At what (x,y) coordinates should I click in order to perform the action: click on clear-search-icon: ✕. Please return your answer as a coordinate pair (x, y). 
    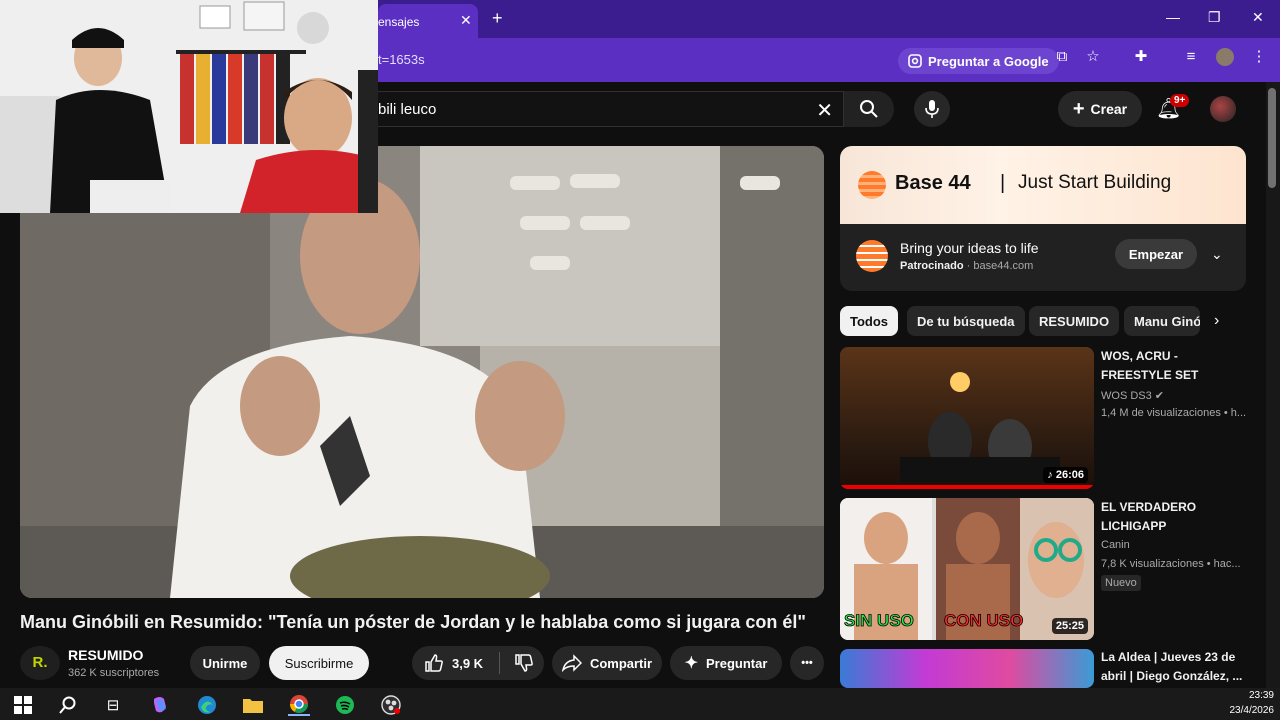
    Looking at the image, I should click on (824, 110).